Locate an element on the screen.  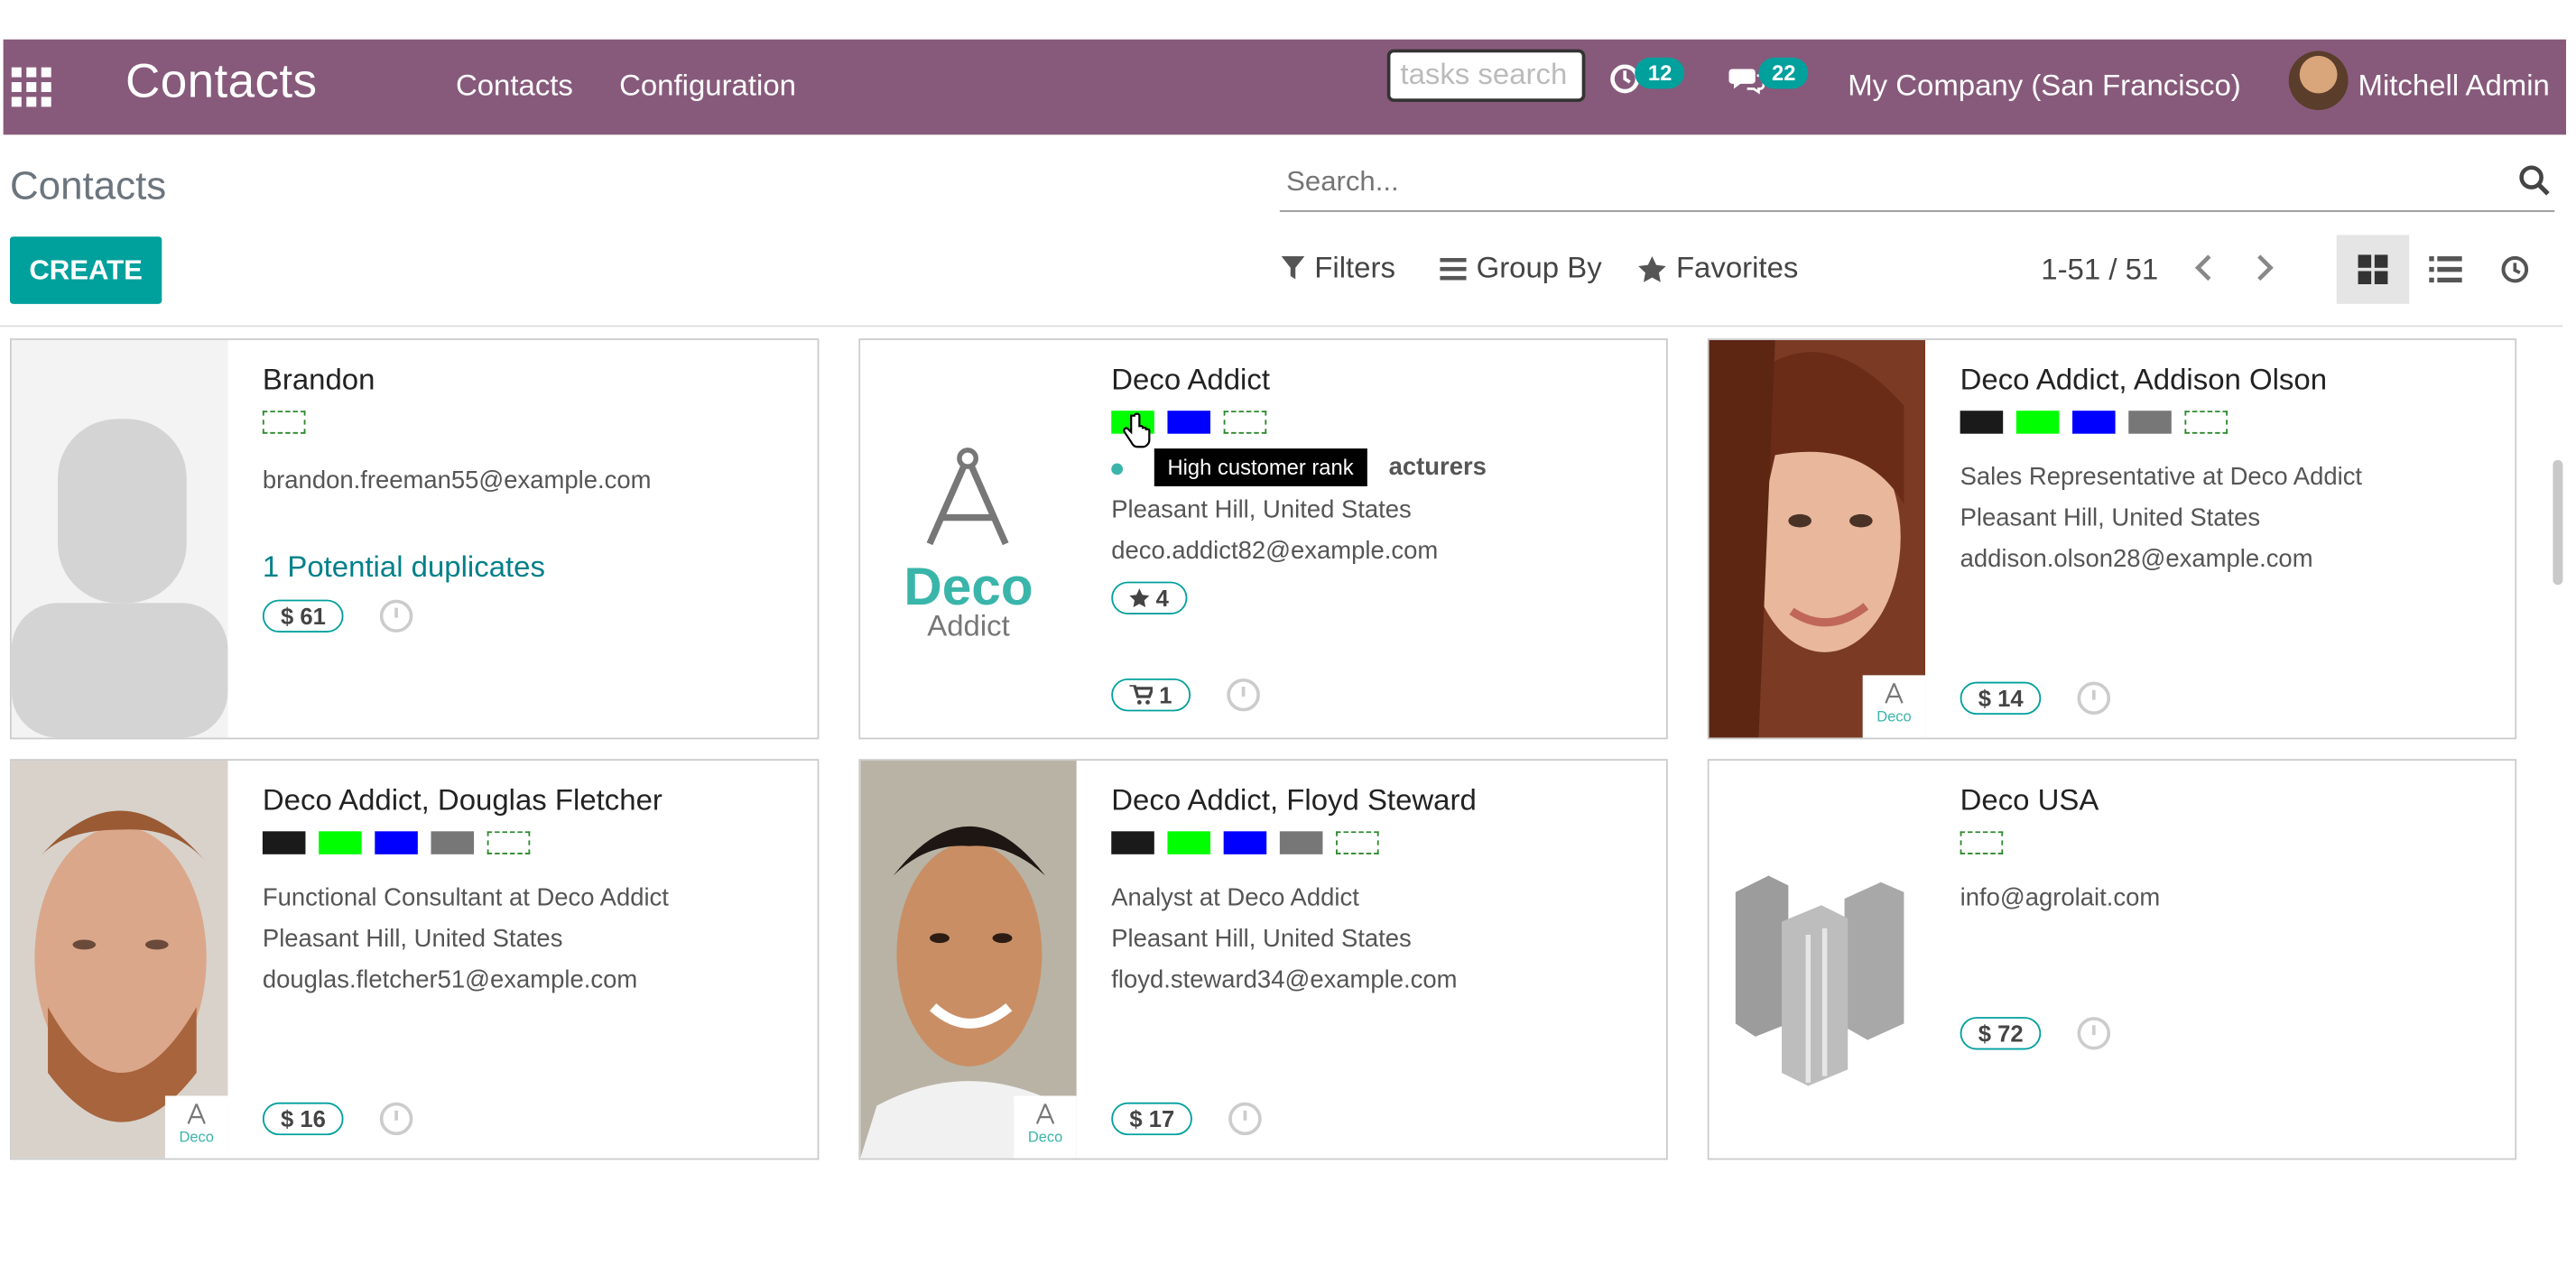
search-input is located at coordinates (1864, 183).